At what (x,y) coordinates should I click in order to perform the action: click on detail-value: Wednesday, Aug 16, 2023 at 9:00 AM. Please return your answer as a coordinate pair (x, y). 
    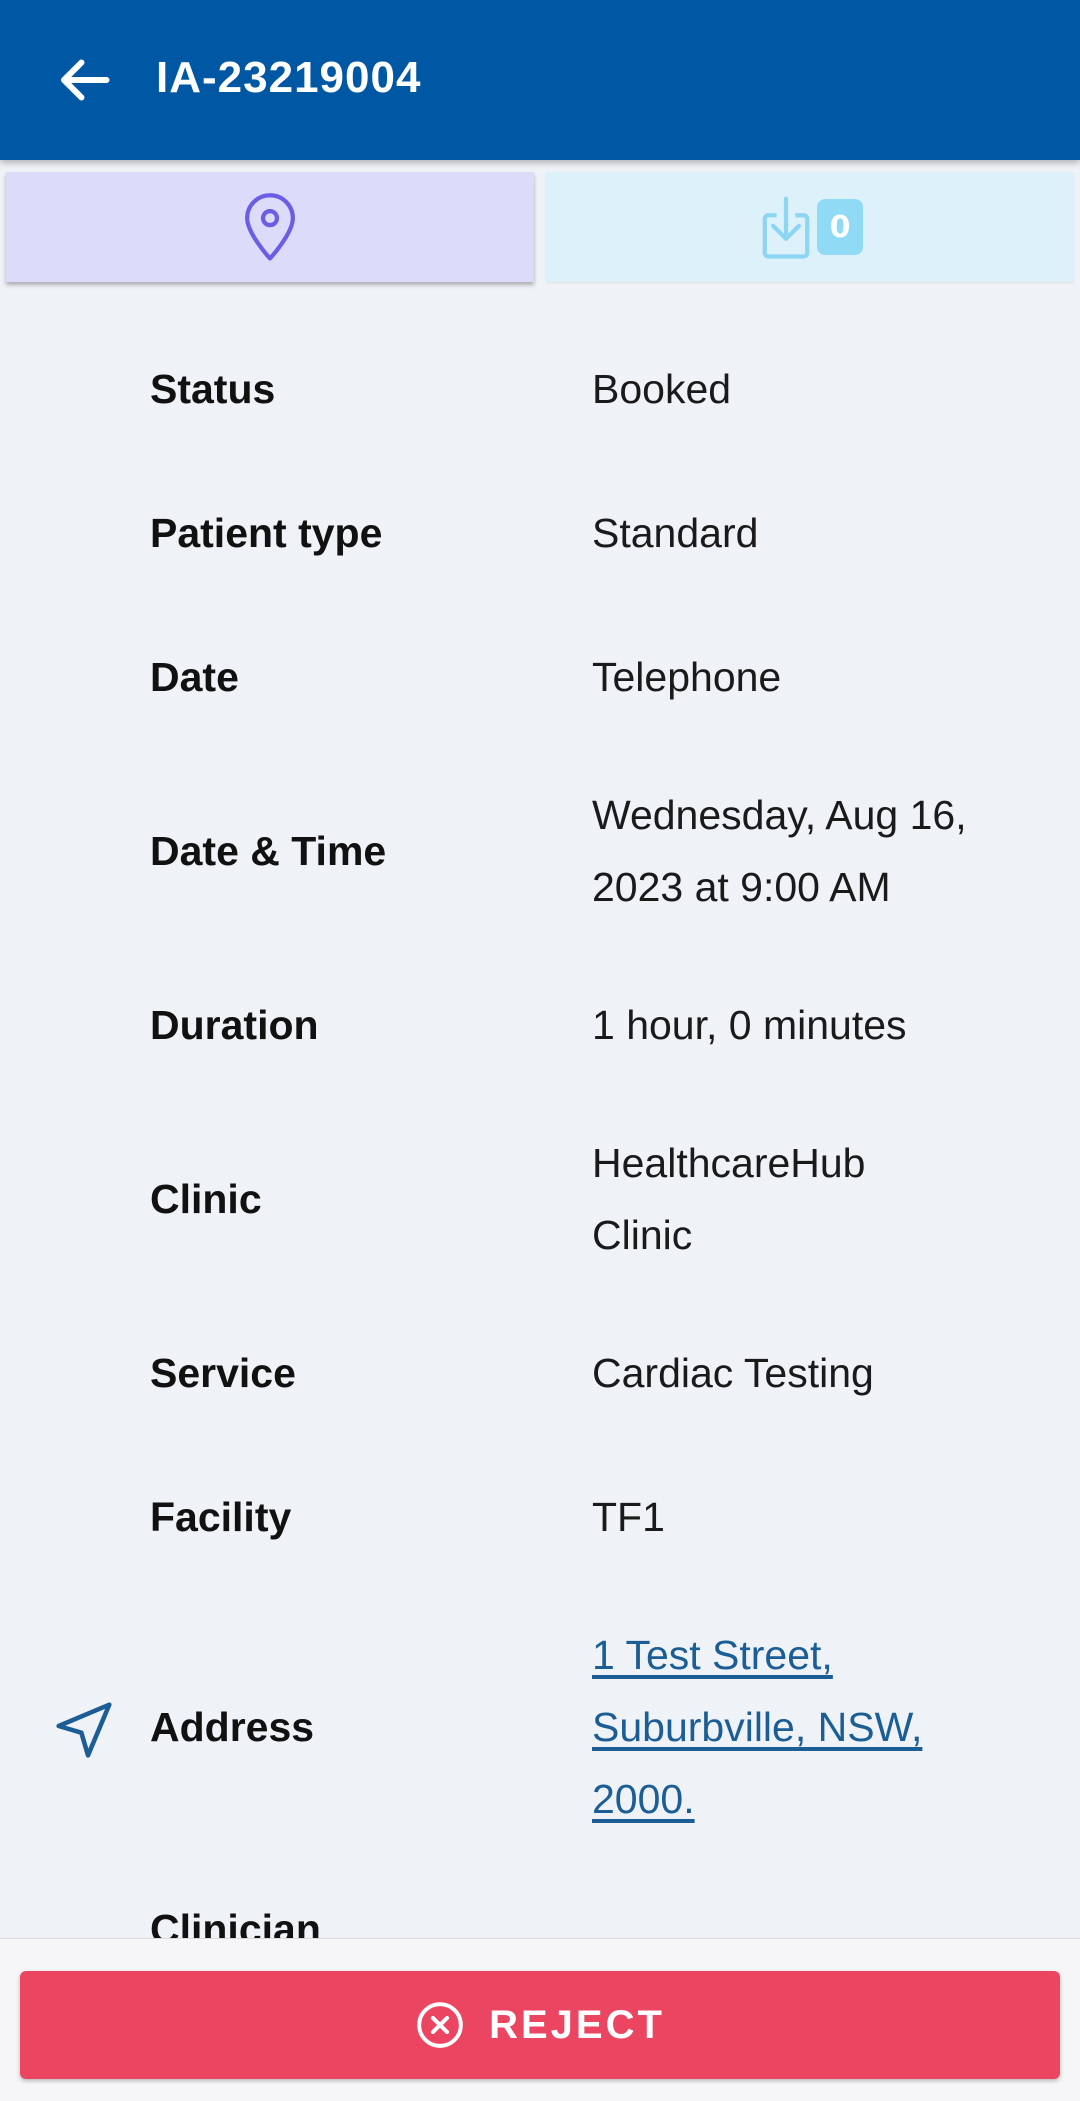
    Looking at the image, I should click on (779, 851).